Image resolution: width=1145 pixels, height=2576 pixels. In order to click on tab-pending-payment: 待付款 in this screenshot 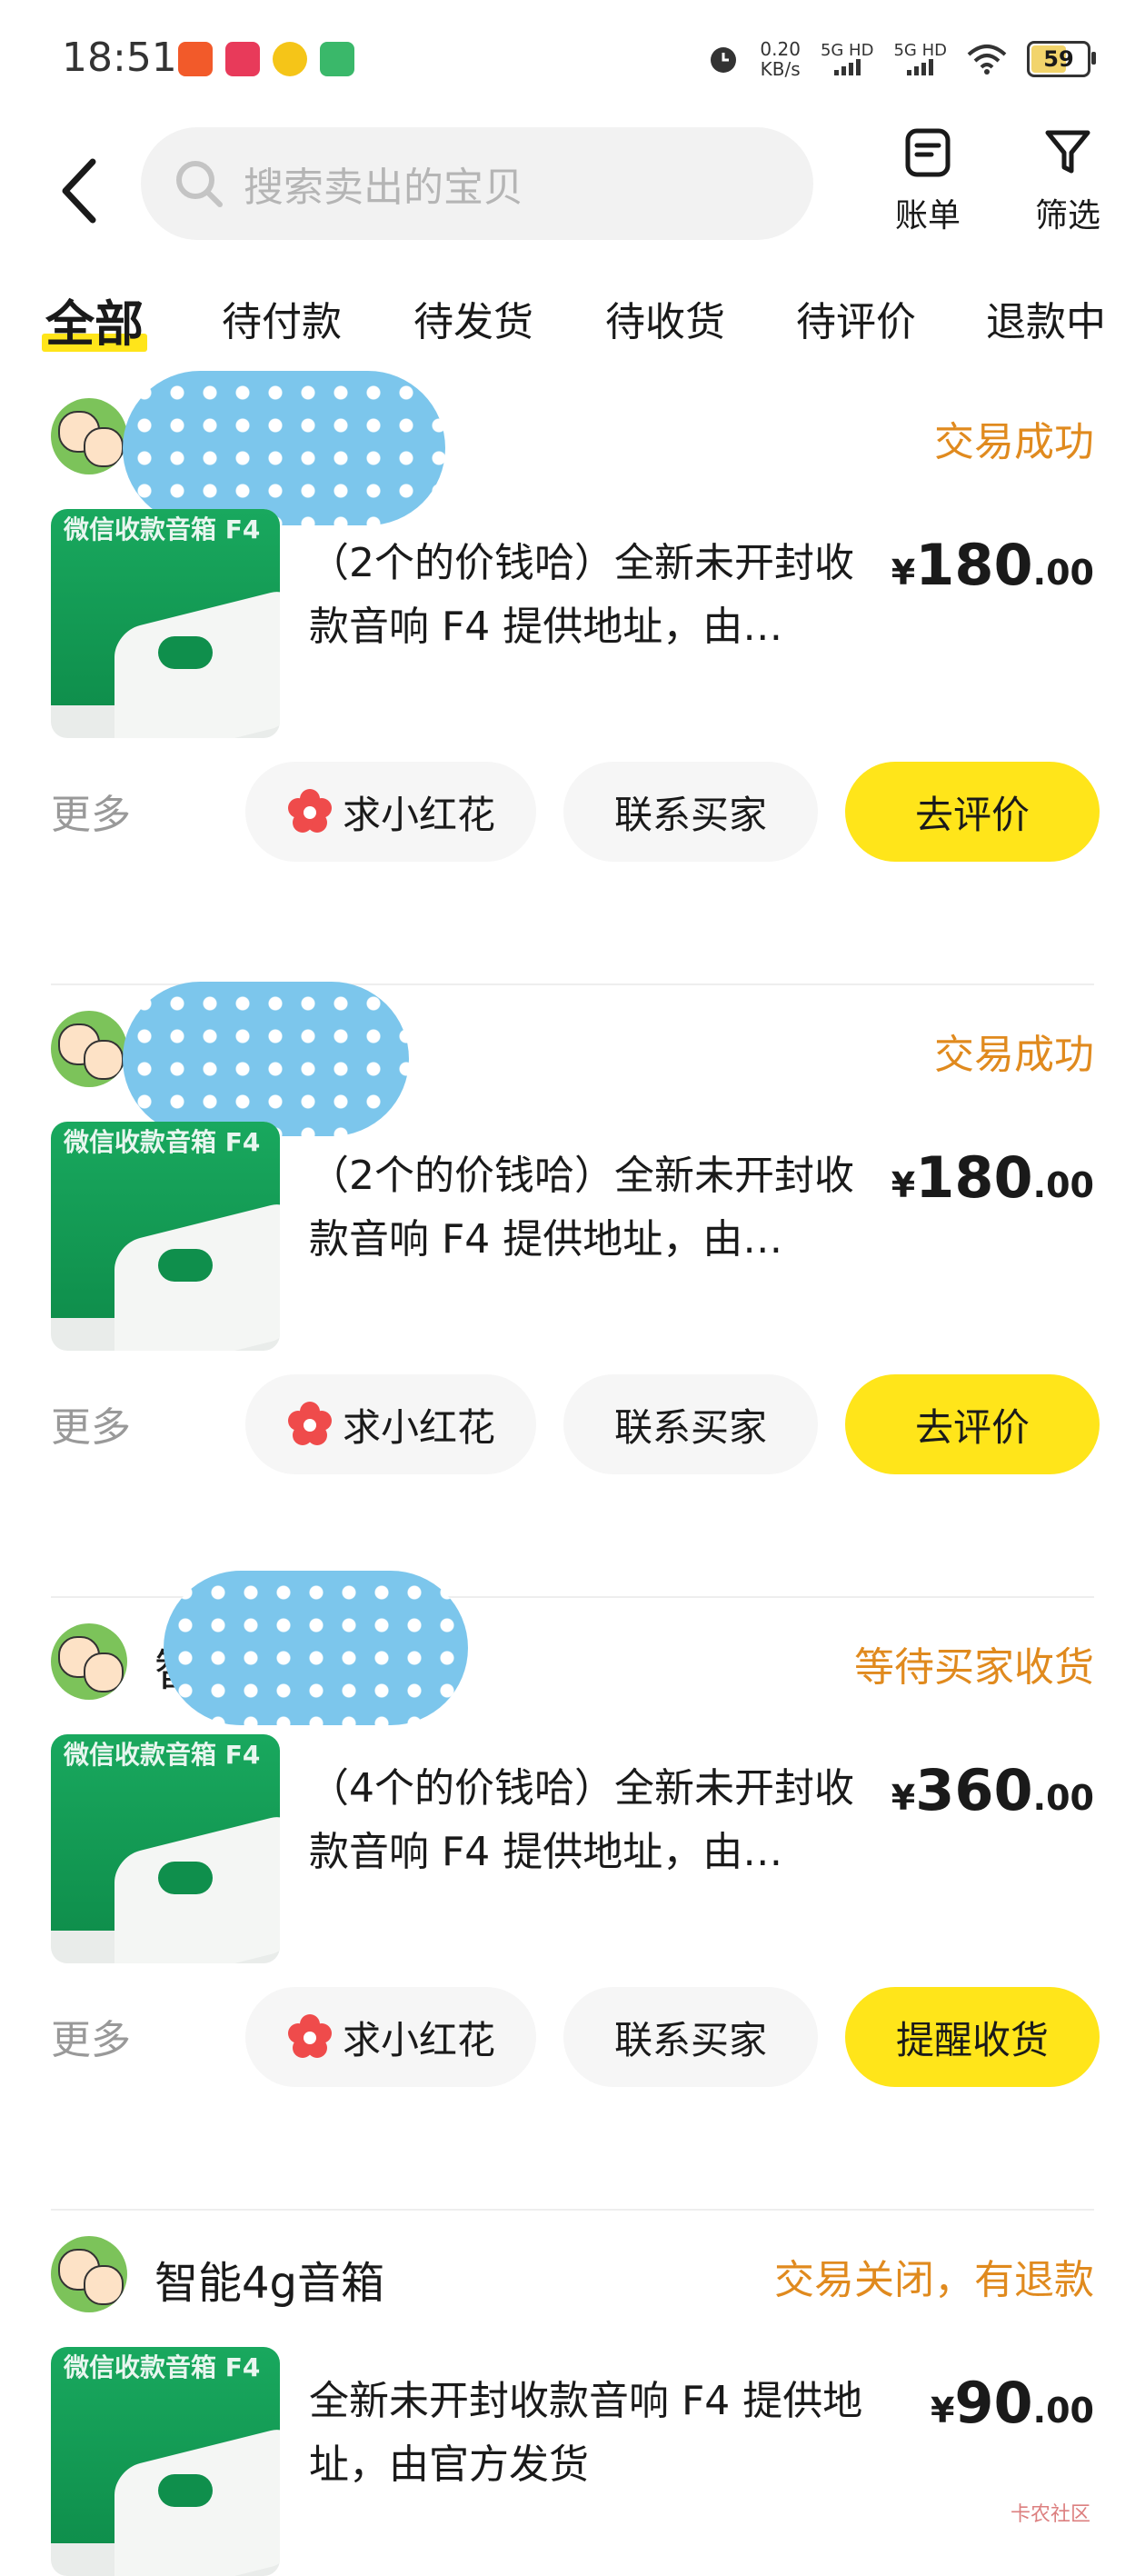, I will do `click(282, 318)`.